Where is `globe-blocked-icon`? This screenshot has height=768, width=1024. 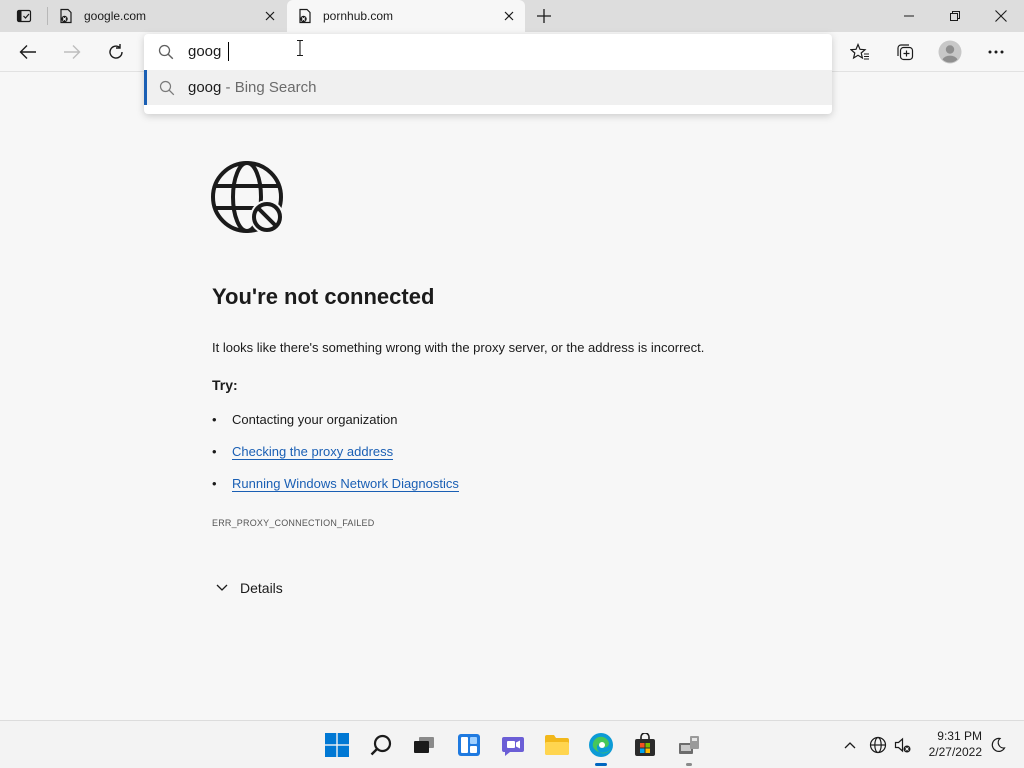
globe-blocked-icon is located at coordinates (248, 198).